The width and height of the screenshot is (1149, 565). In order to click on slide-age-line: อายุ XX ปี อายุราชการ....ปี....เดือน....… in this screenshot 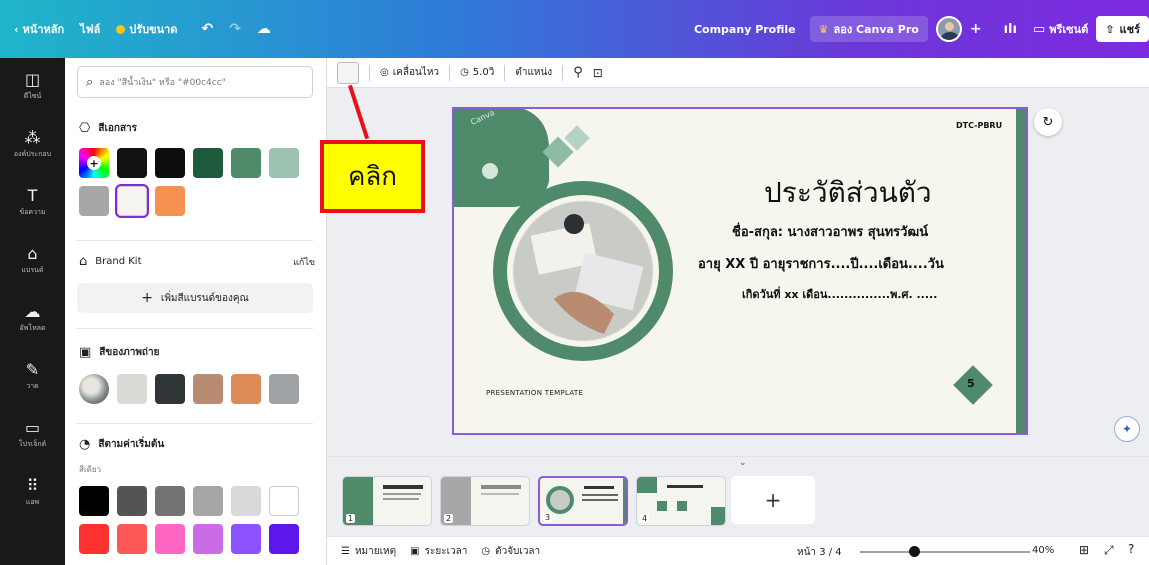, I will do `click(821, 263)`.